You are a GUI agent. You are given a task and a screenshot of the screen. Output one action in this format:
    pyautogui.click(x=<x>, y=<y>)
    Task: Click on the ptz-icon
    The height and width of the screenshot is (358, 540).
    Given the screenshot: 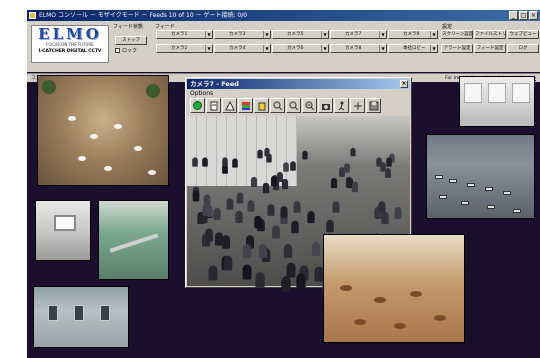 What is the action you would take?
    pyautogui.click(x=357, y=105)
    